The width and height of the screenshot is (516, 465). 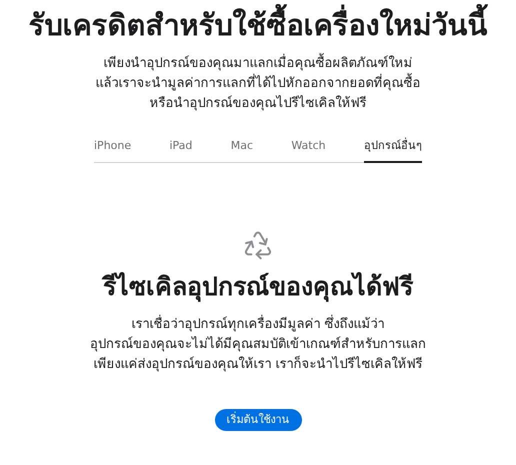 I want to click on recycle-icon, so click(x=258, y=244).